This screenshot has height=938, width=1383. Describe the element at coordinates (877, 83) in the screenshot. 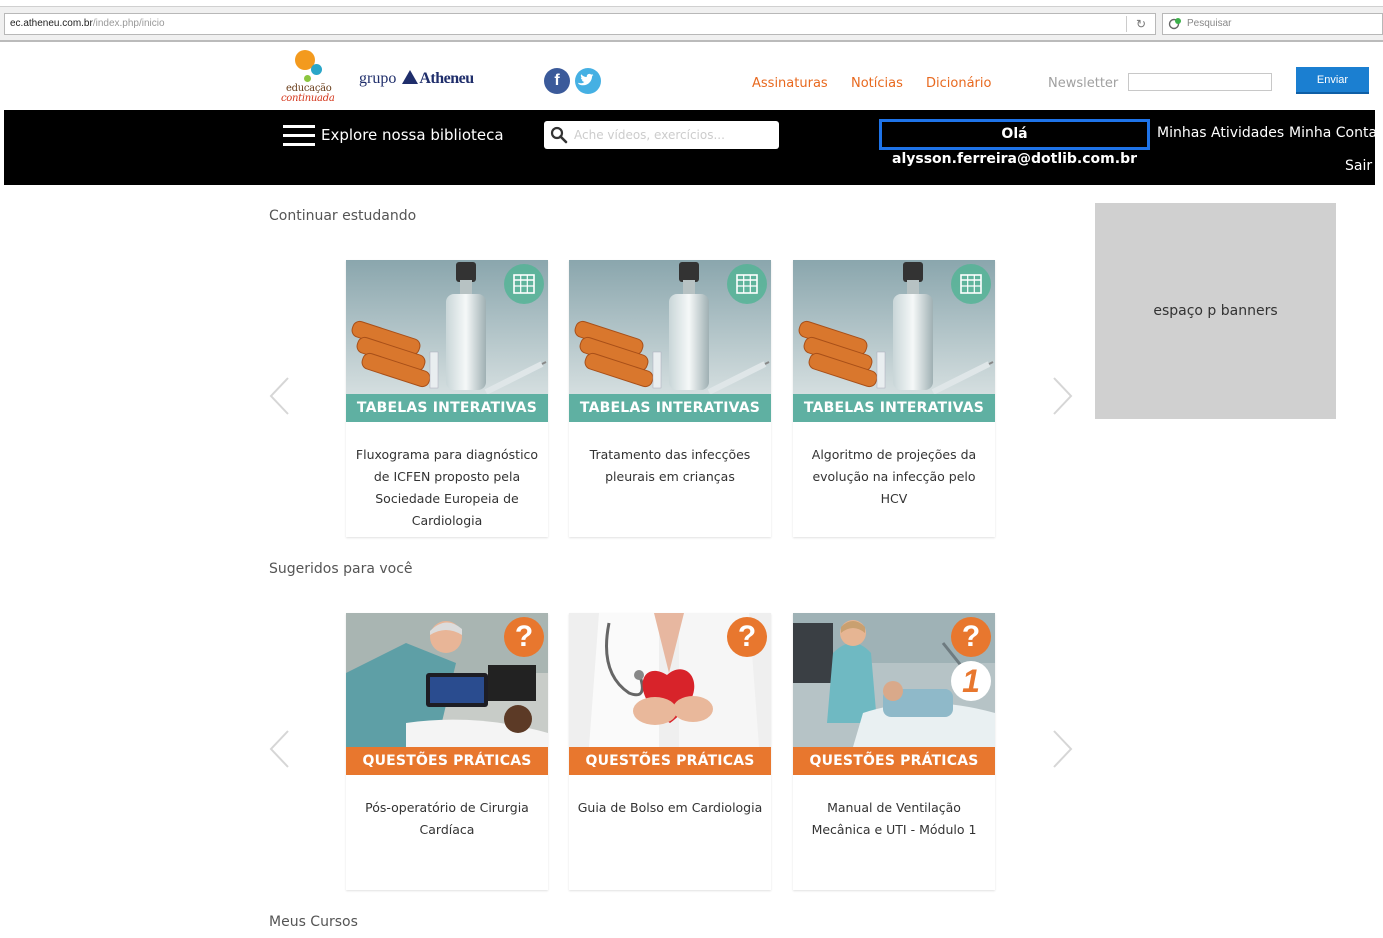

I see `nav-noticias: Notícias` at that location.